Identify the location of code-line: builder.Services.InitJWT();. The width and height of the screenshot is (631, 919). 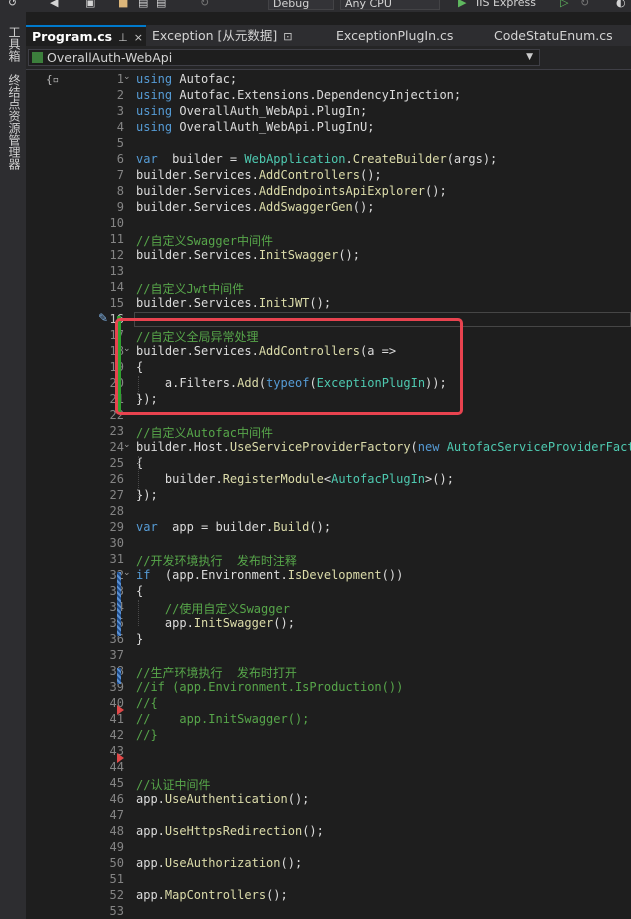
(233, 303).